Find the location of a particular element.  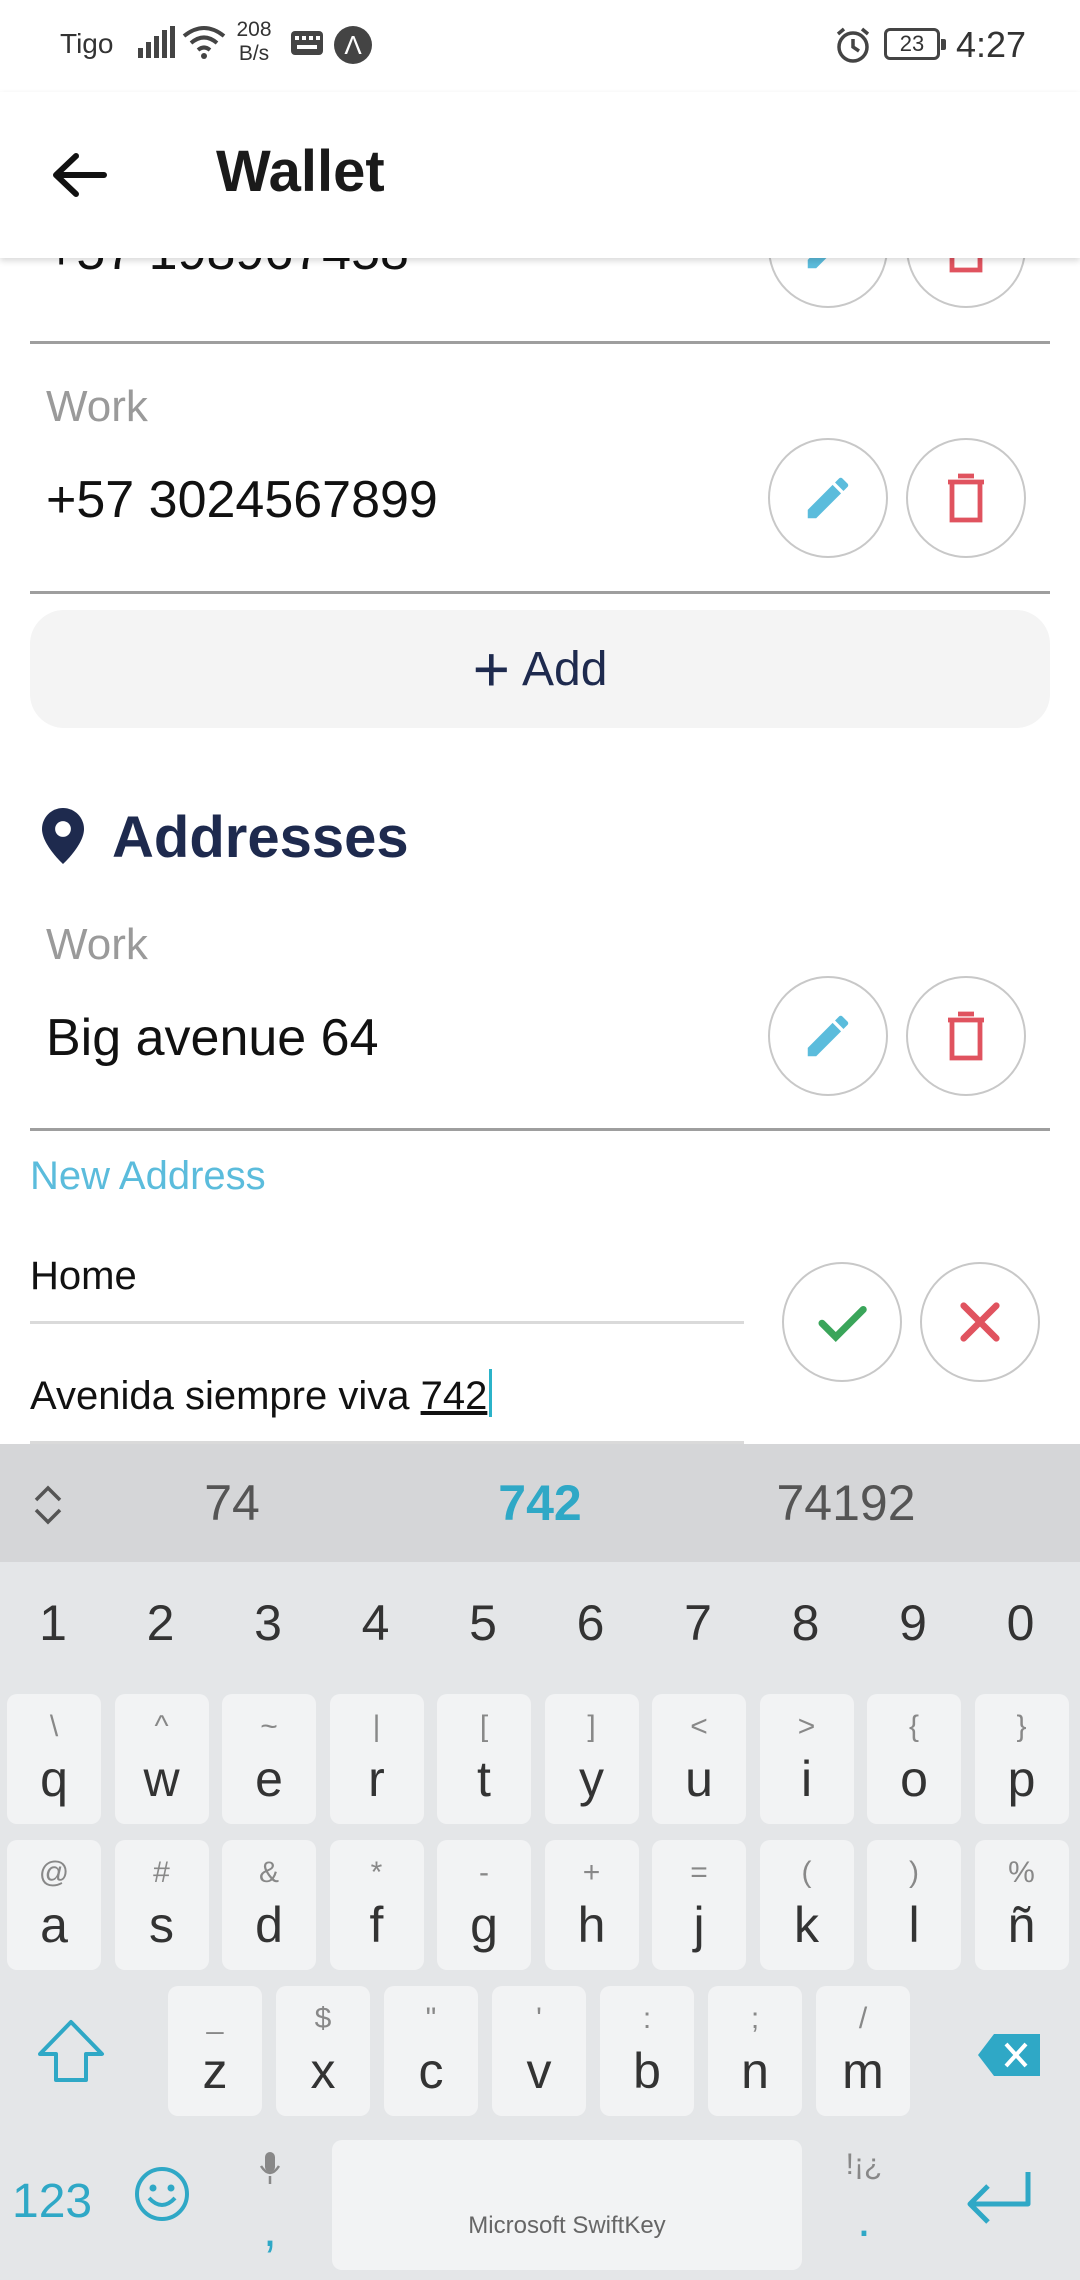

number-key: 8 is located at coordinates (806, 1623).